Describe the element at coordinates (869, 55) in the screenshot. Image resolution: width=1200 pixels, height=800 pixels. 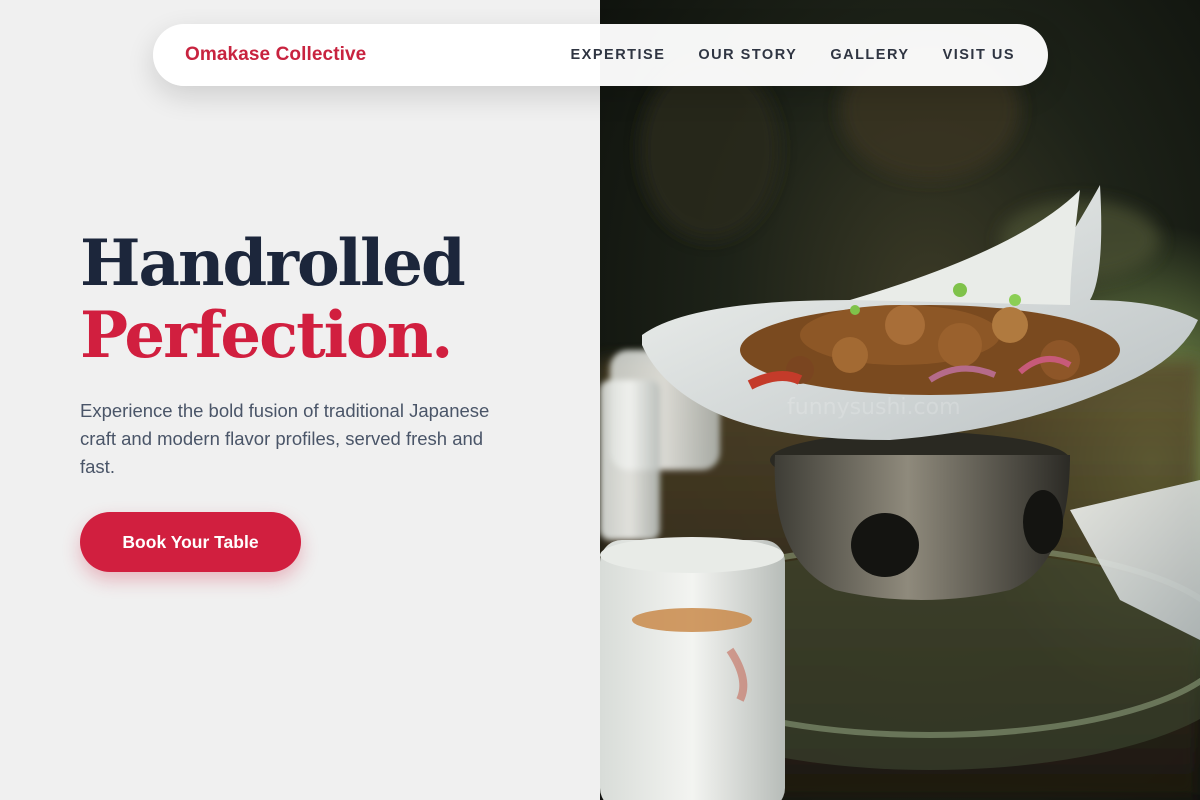
I see `nav-item-gallery: GALLERY` at that location.